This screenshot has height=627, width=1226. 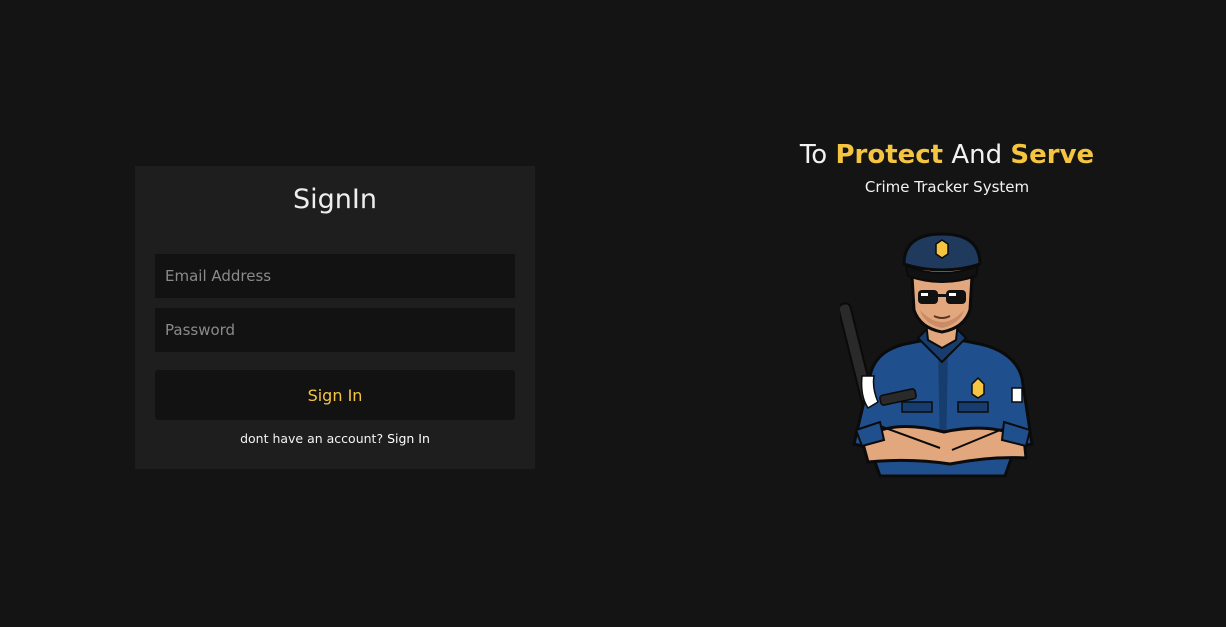 I want to click on signup-prompt-text: dont have an account?, so click(x=314, y=438).